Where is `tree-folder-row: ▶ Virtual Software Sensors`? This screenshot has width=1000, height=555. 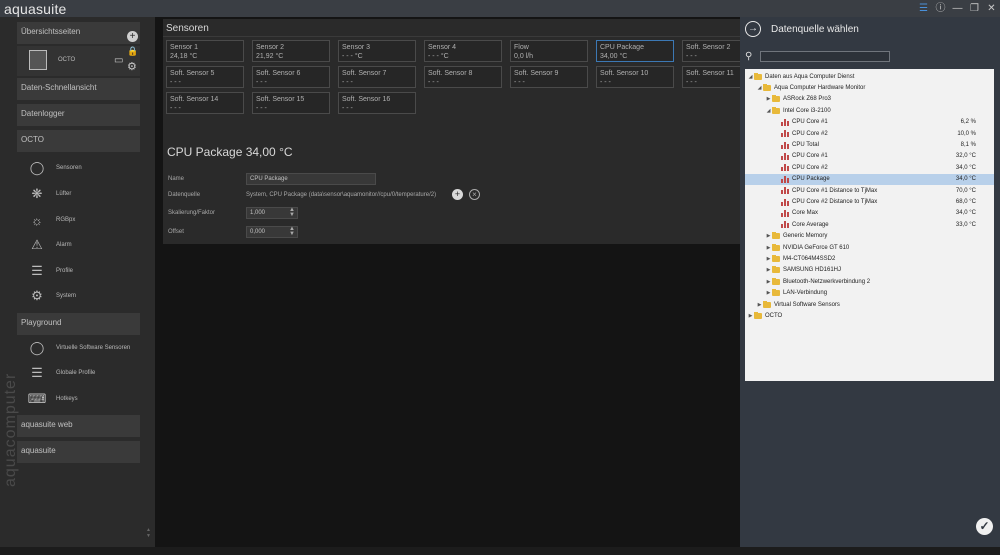
tree-folder-row: ▶ Virtual Software Sensors is located at coordinates (869, 304).